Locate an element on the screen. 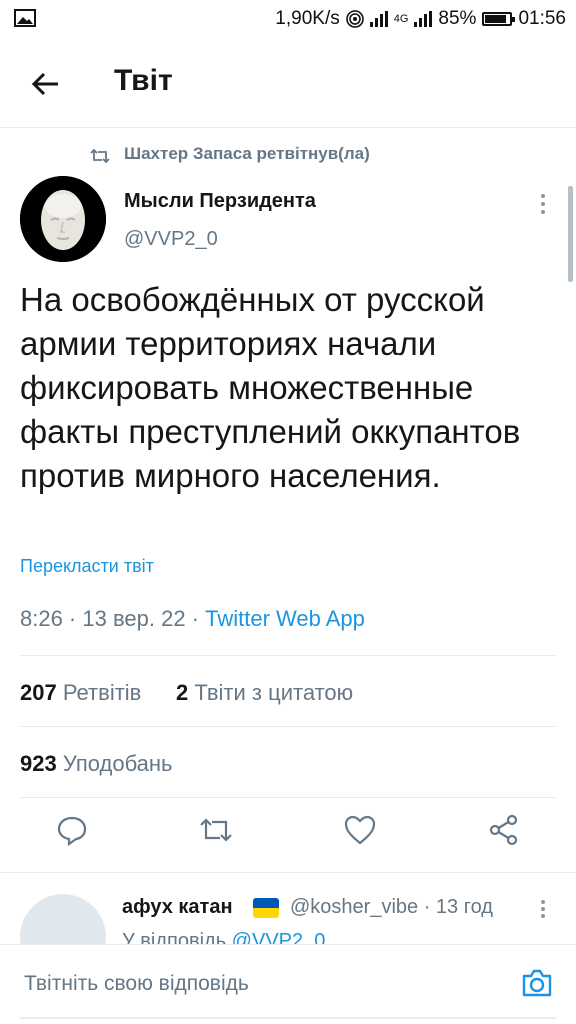 Image resolution: width=576 pixels, height=1024 pixels. like-icon is located at coordinates (360, 830).